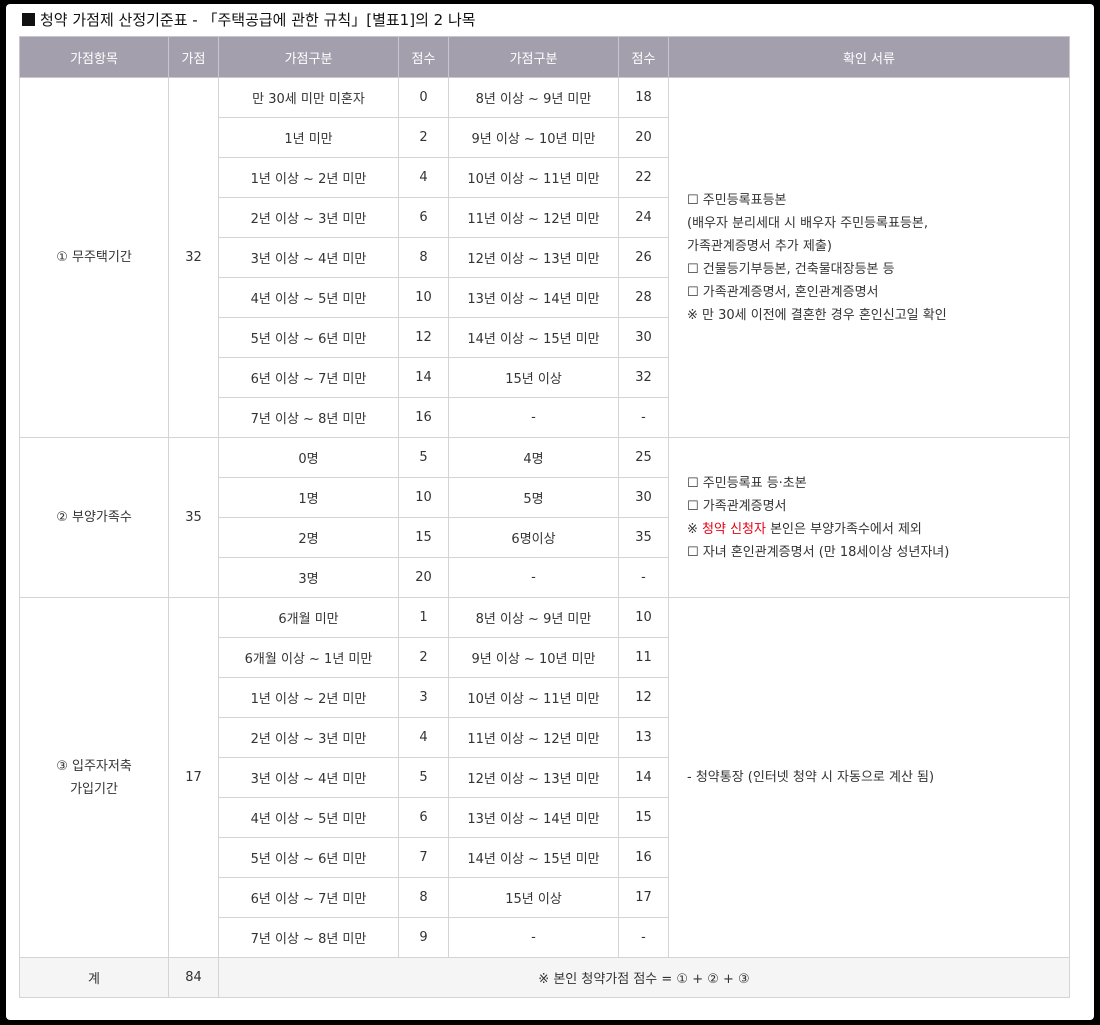  Describe the element at coordinates (94, 777) in the screenshot. I see `item-cell: ③ 입주자저축 가입기간` at that location.